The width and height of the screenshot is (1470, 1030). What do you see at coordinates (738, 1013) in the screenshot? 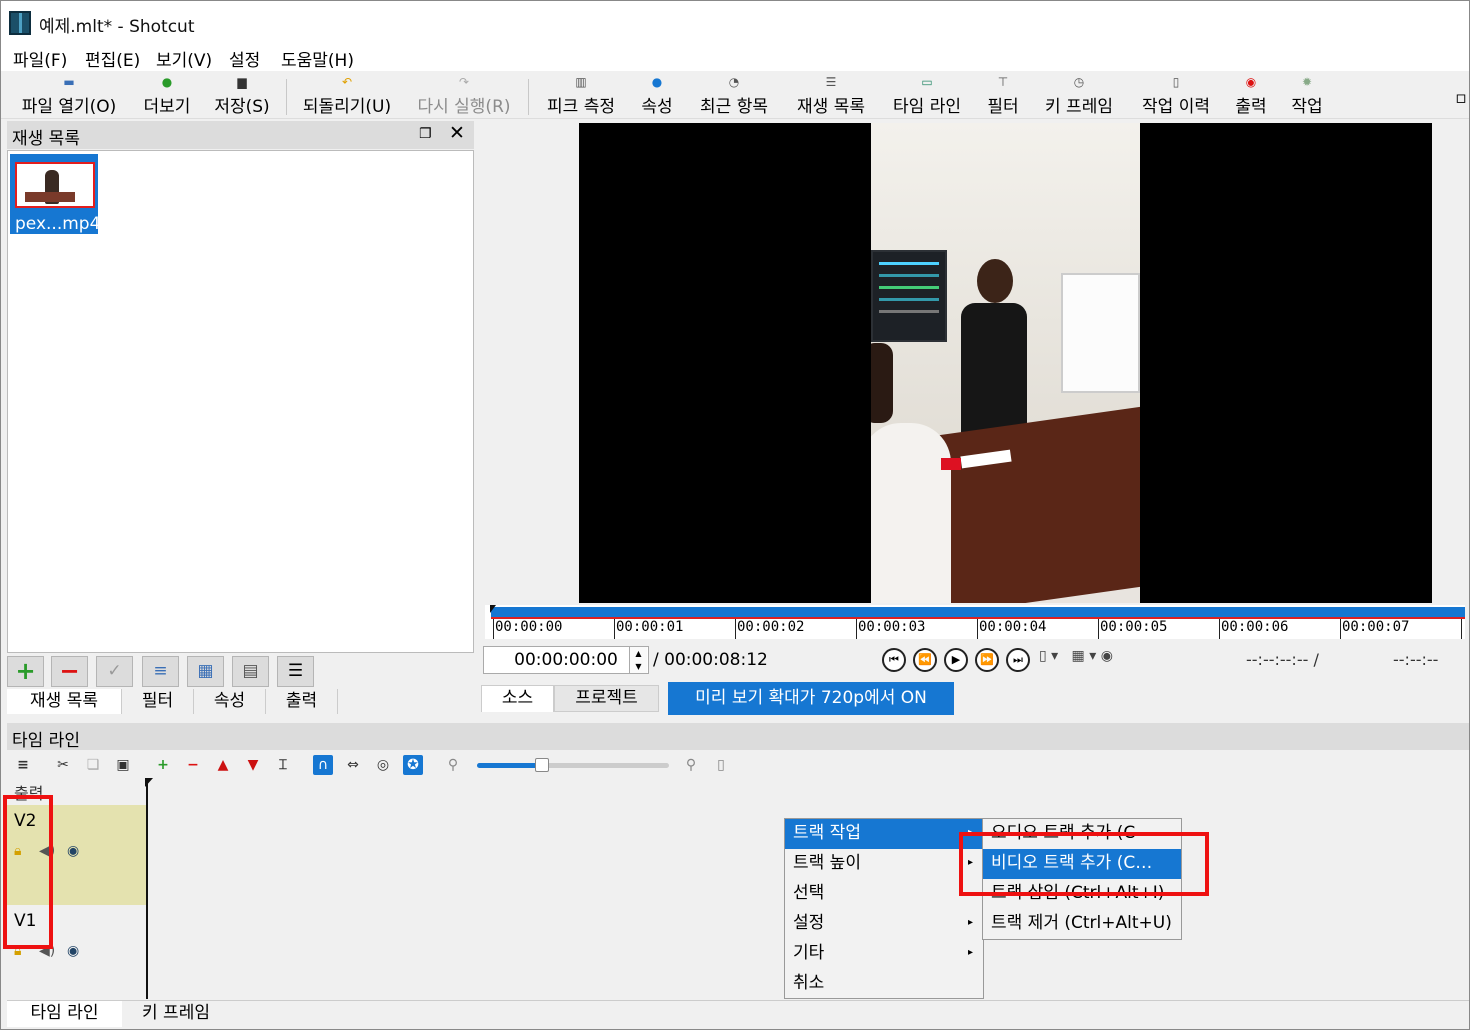
I see `timeline-dock-tabs: 타임 라인 키 프레임` at bounding box center [738, 1013].